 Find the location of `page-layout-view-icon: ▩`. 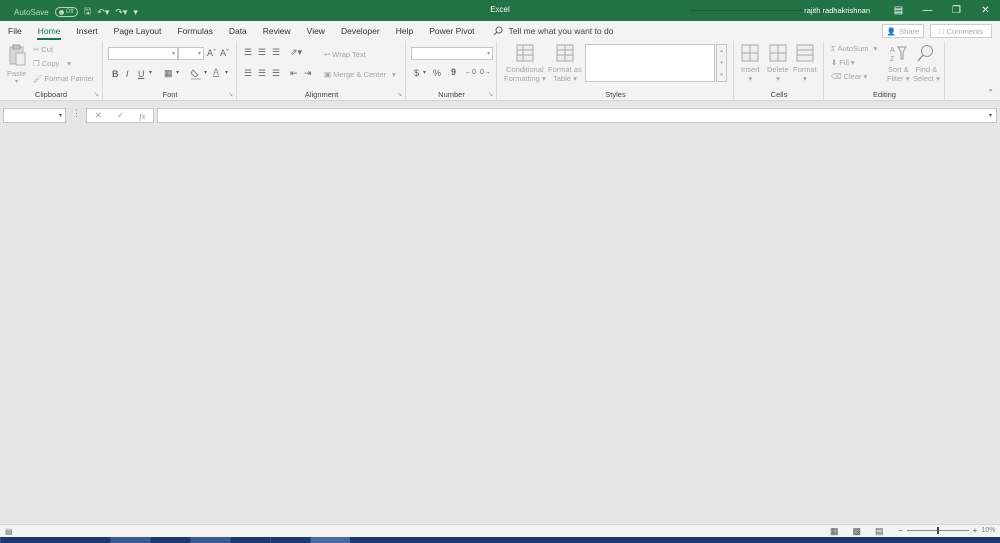

page-layout-view-icon: ▩ is located at coordinates (857, 531).